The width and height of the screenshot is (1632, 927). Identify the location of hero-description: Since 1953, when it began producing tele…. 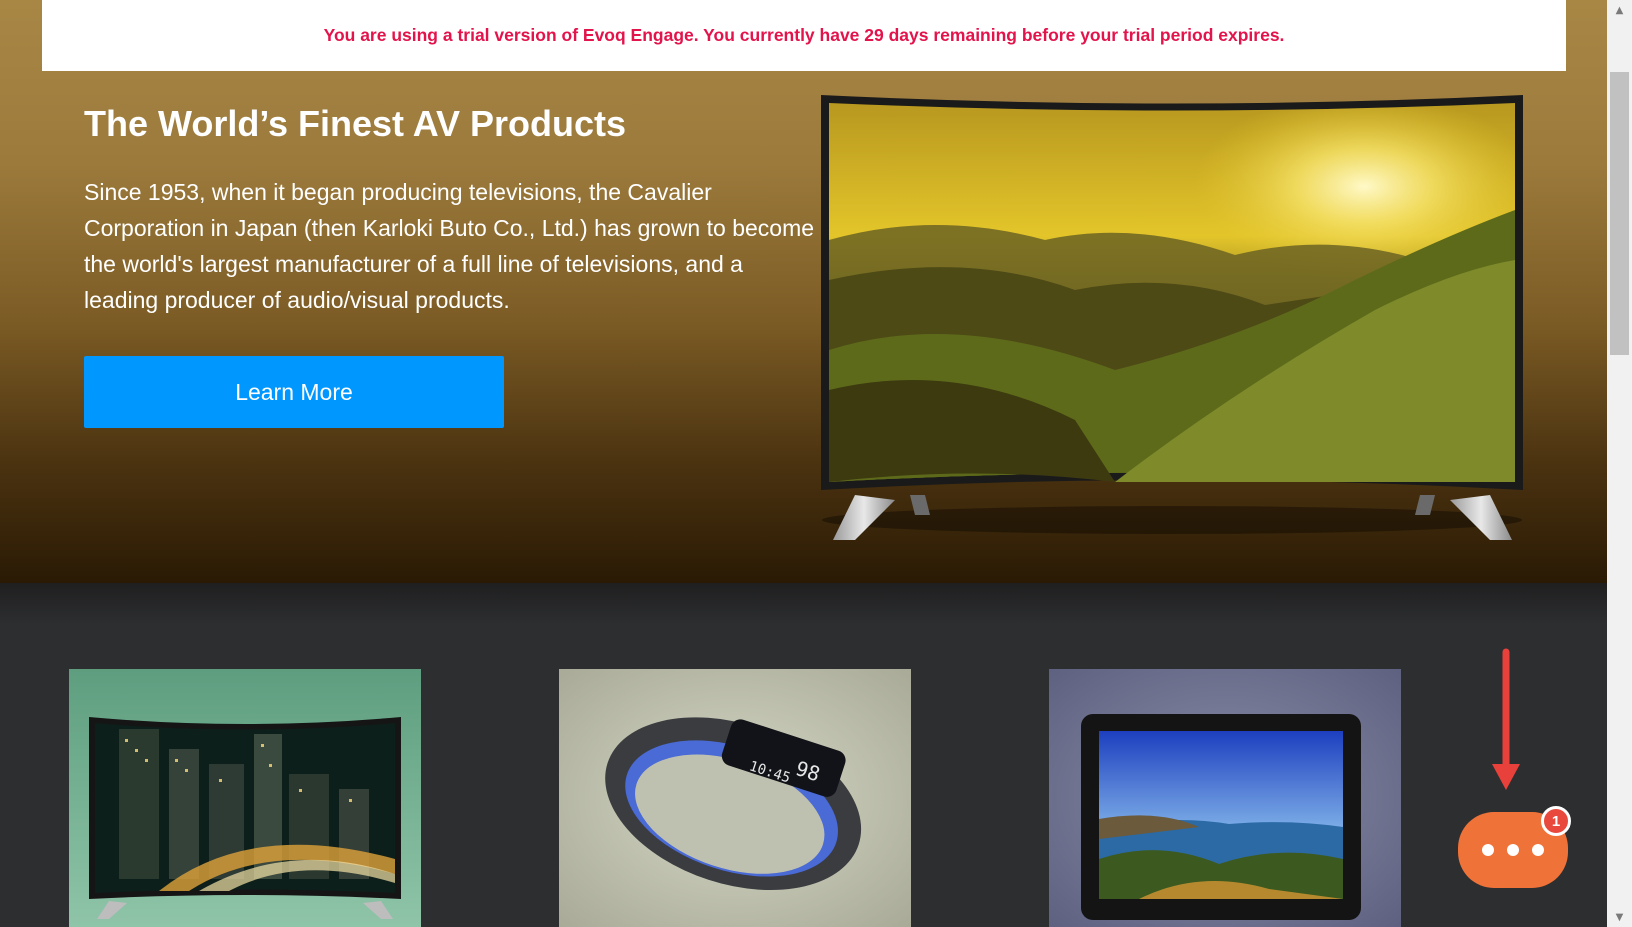
(449, 246).